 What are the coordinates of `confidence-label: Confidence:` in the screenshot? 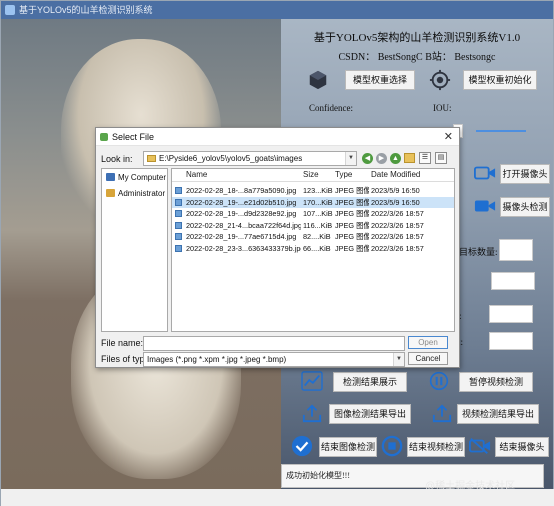 It's located at (331, 108).